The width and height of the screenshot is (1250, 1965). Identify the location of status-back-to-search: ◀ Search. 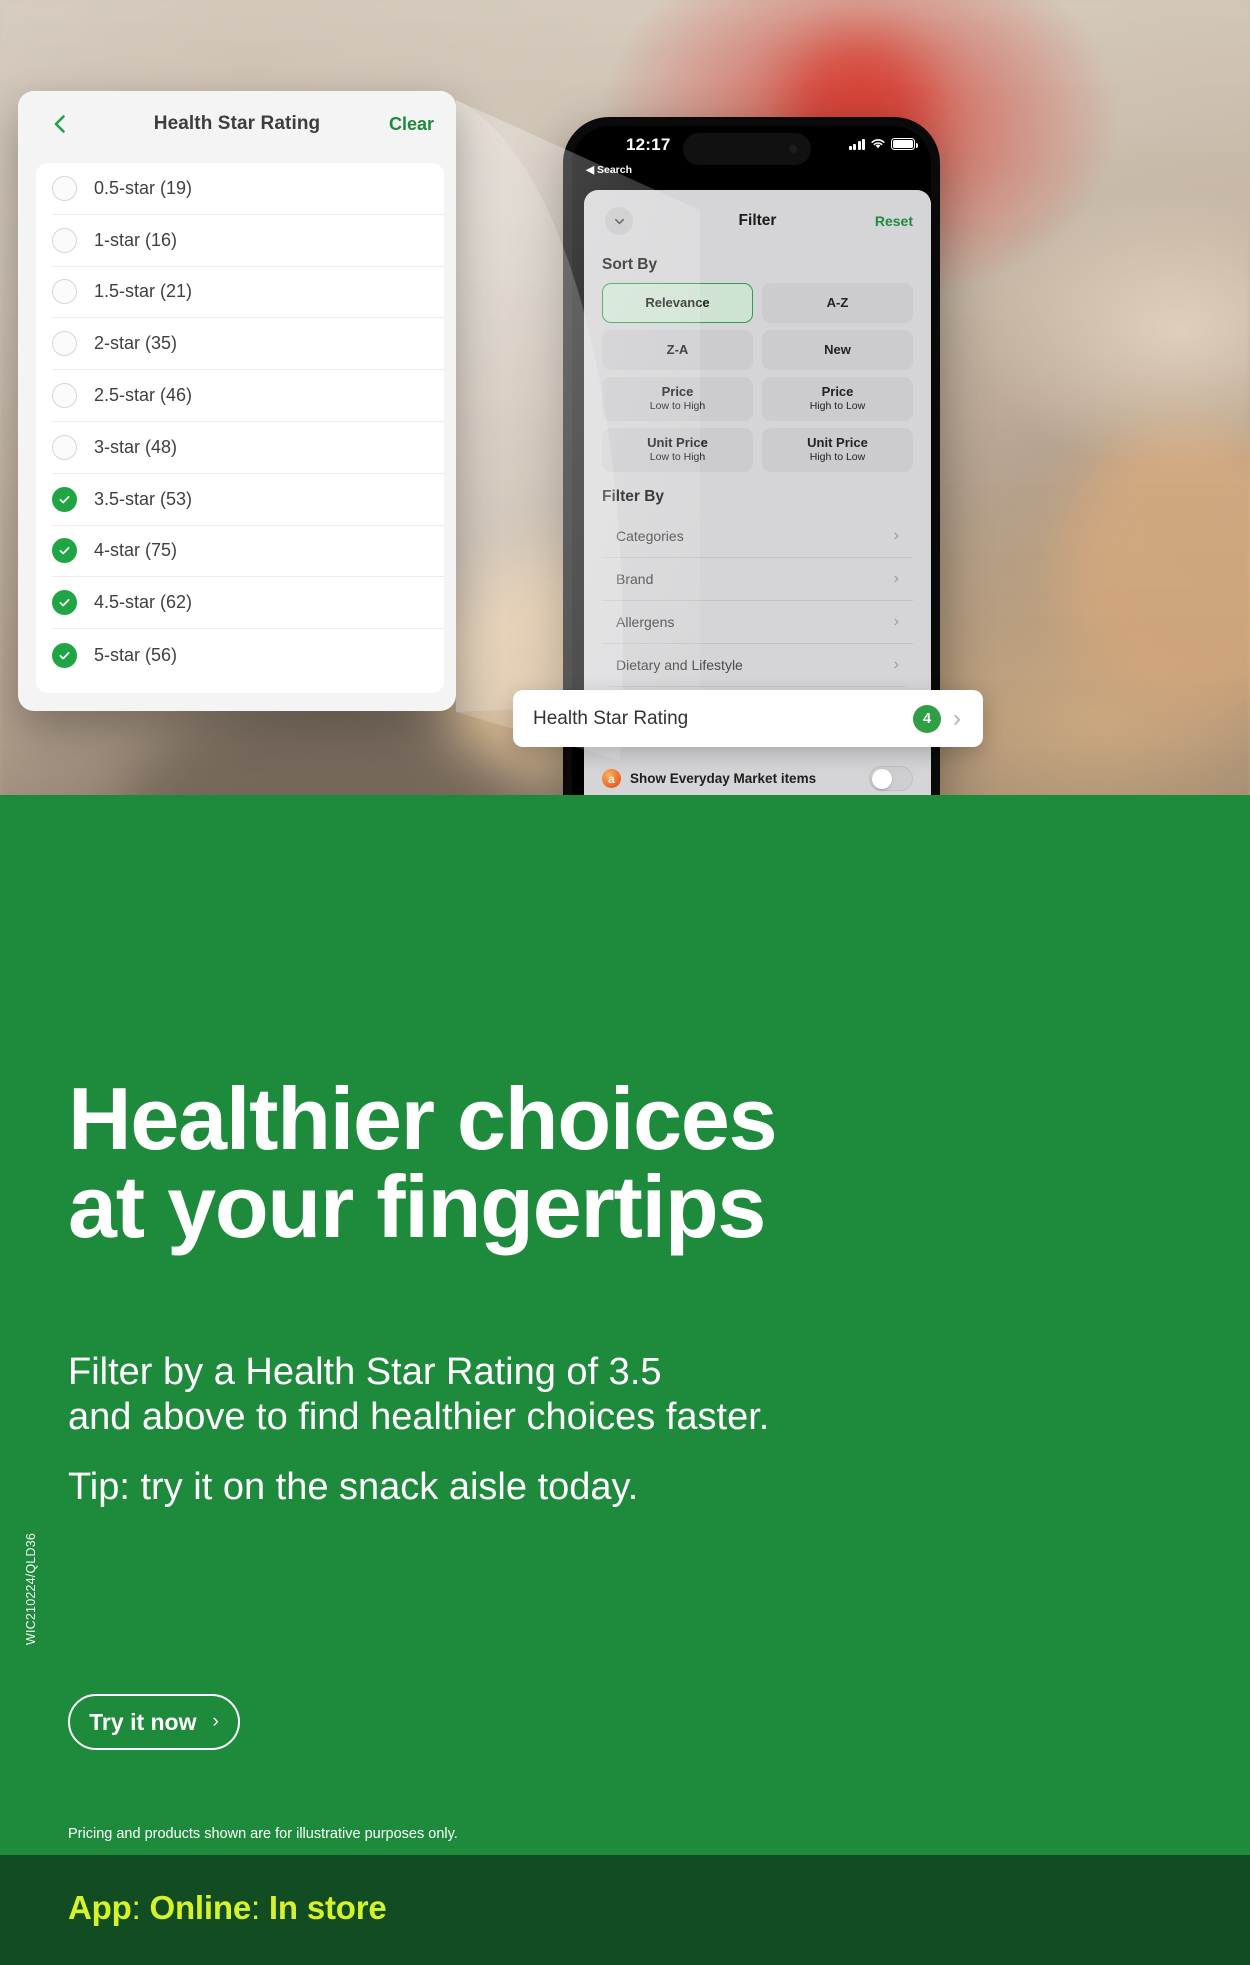
(609, 170).